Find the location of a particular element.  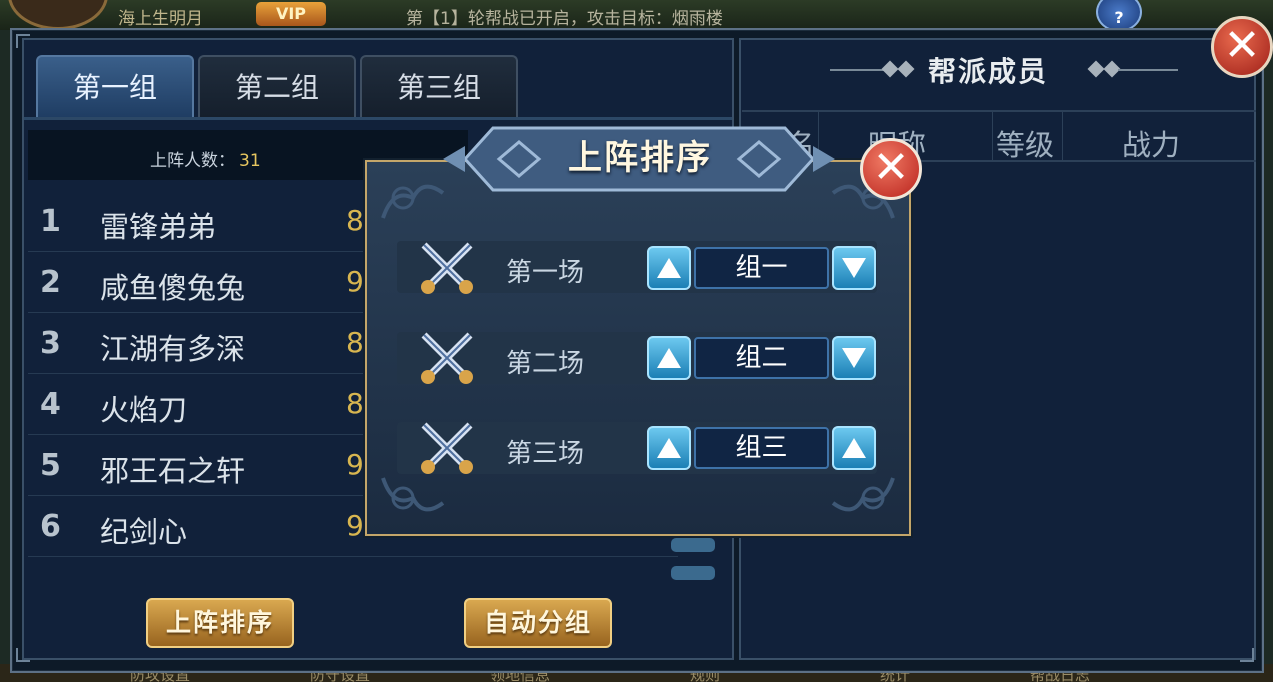

member-name: 纪剑心 is located at coordinates (144, 532).